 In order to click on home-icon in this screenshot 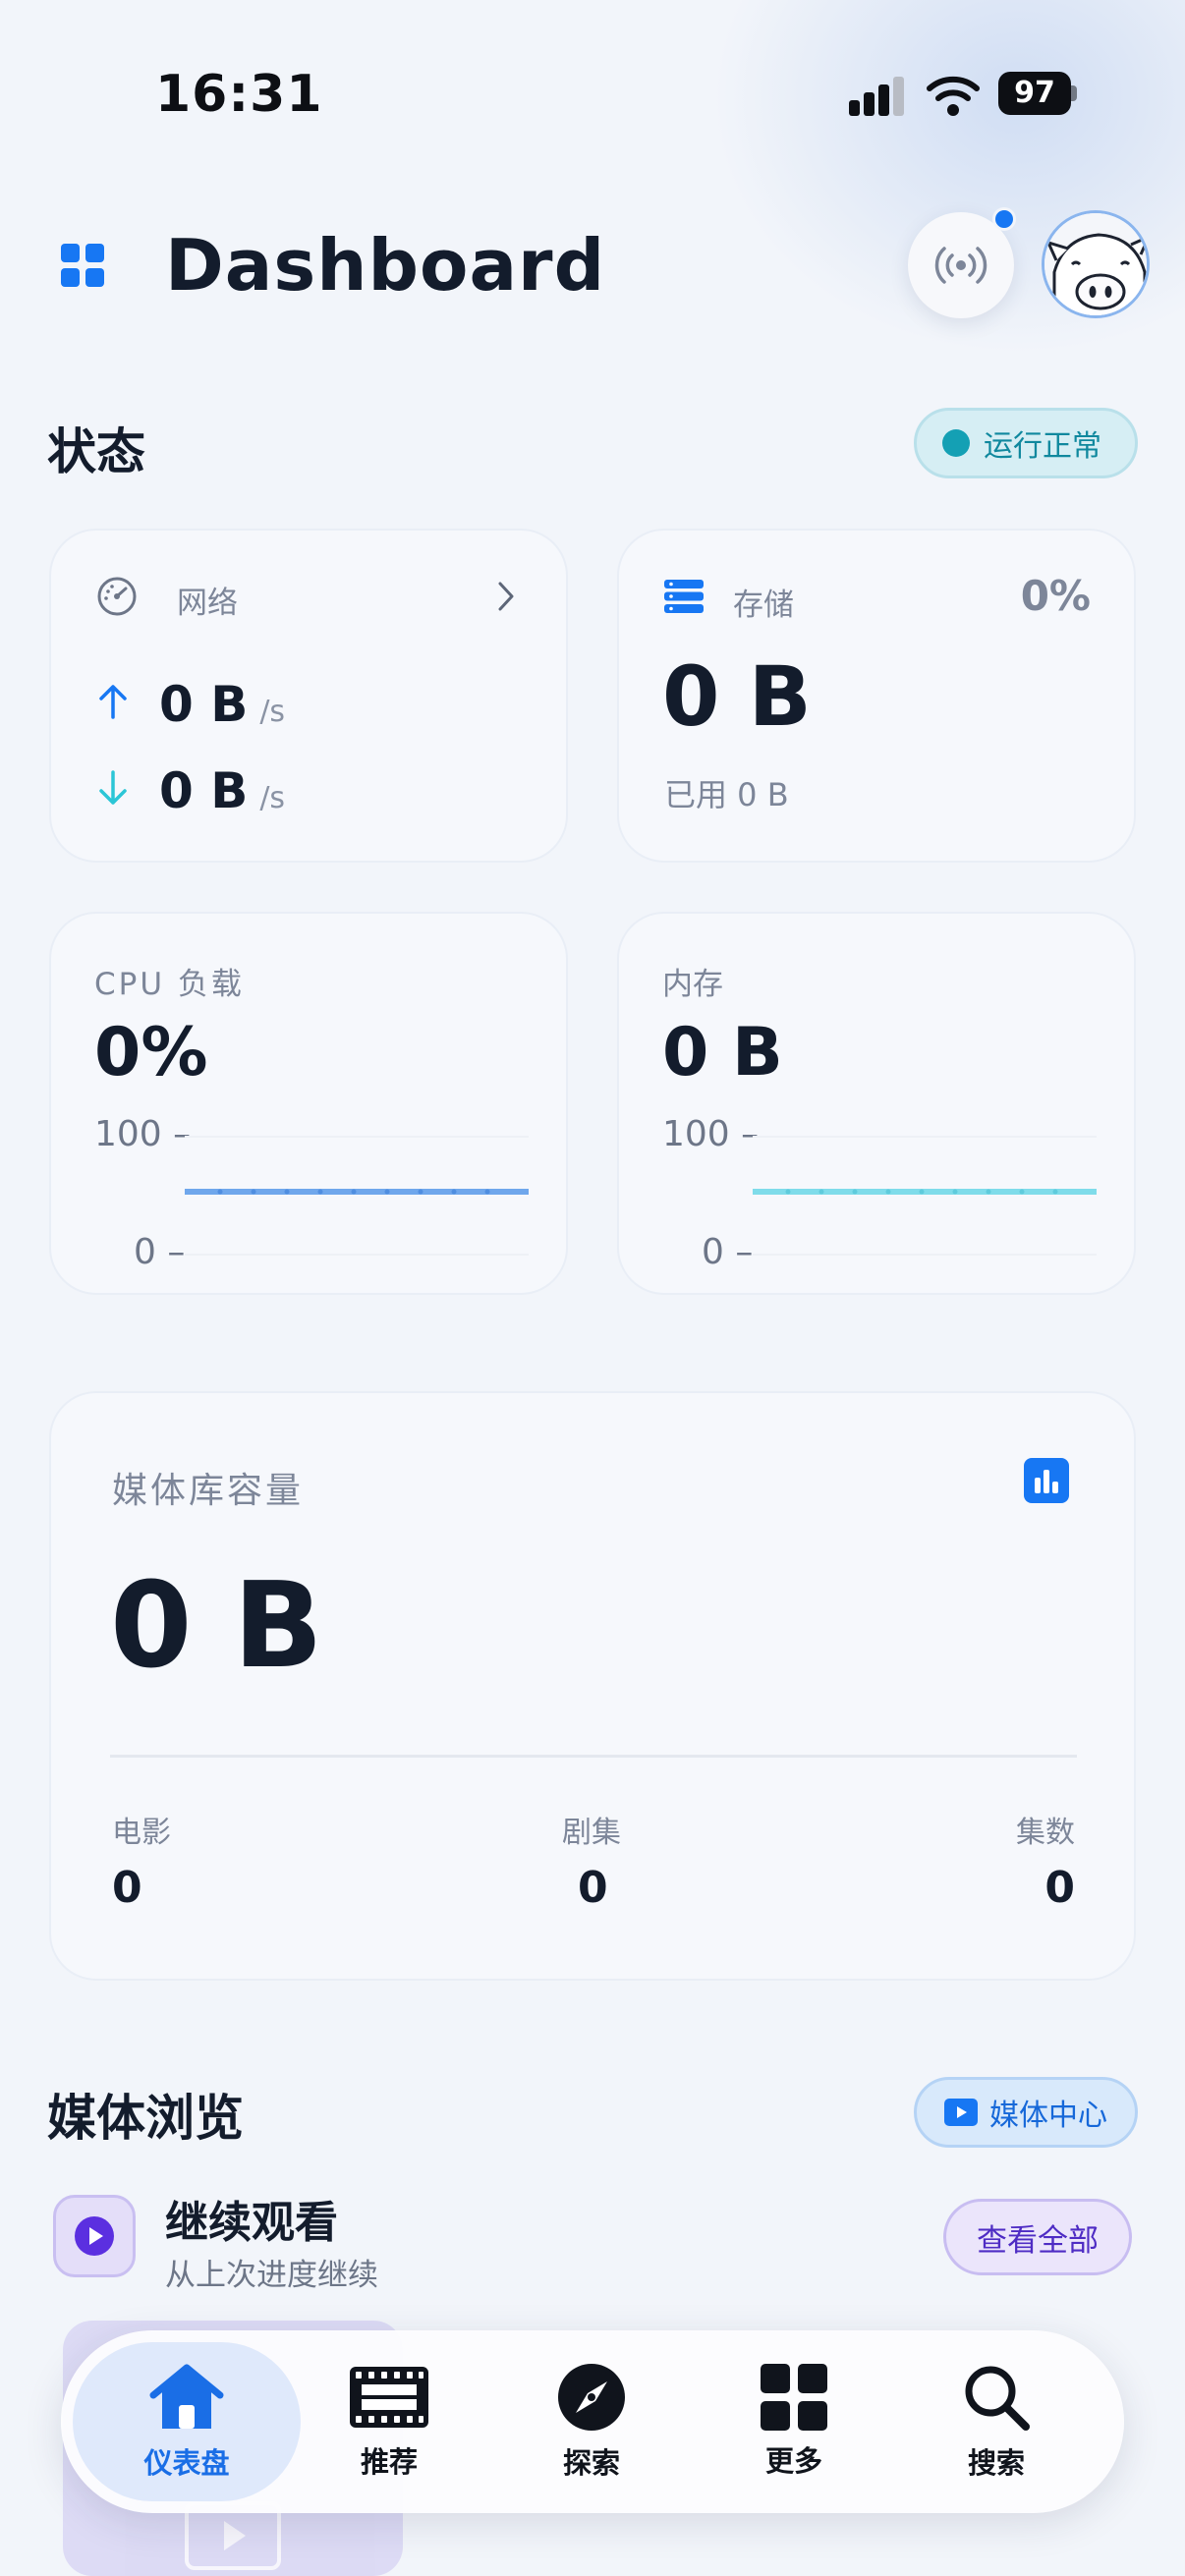, I will do `click(186, 2396)`.